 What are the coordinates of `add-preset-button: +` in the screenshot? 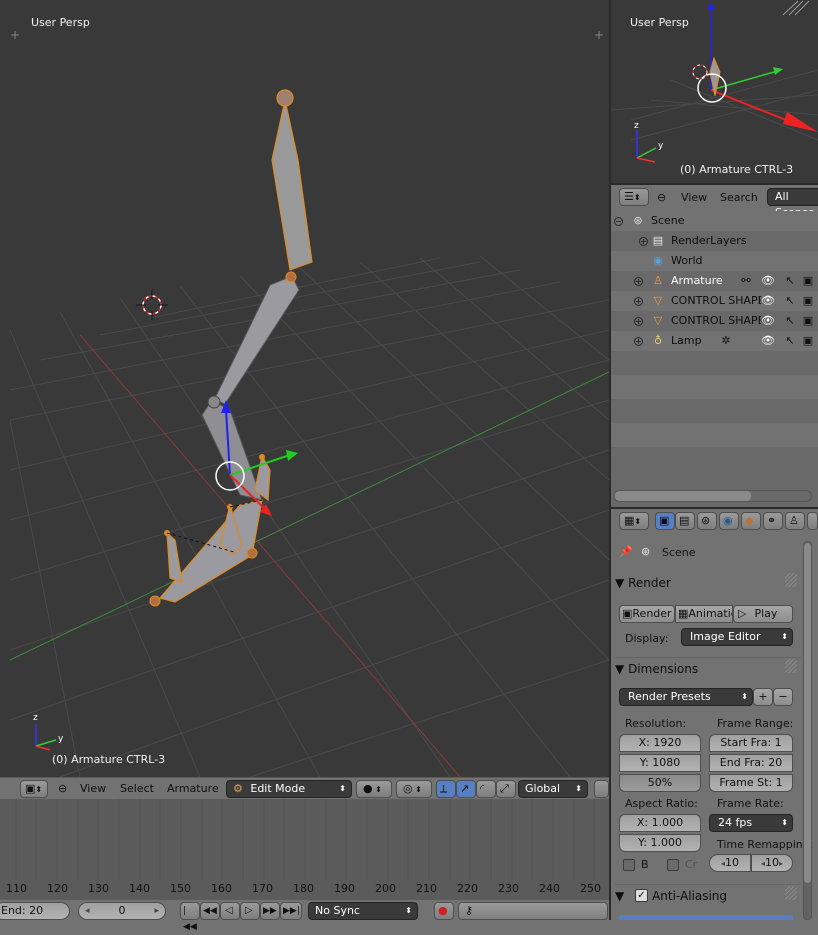 It's located at (763, 697).